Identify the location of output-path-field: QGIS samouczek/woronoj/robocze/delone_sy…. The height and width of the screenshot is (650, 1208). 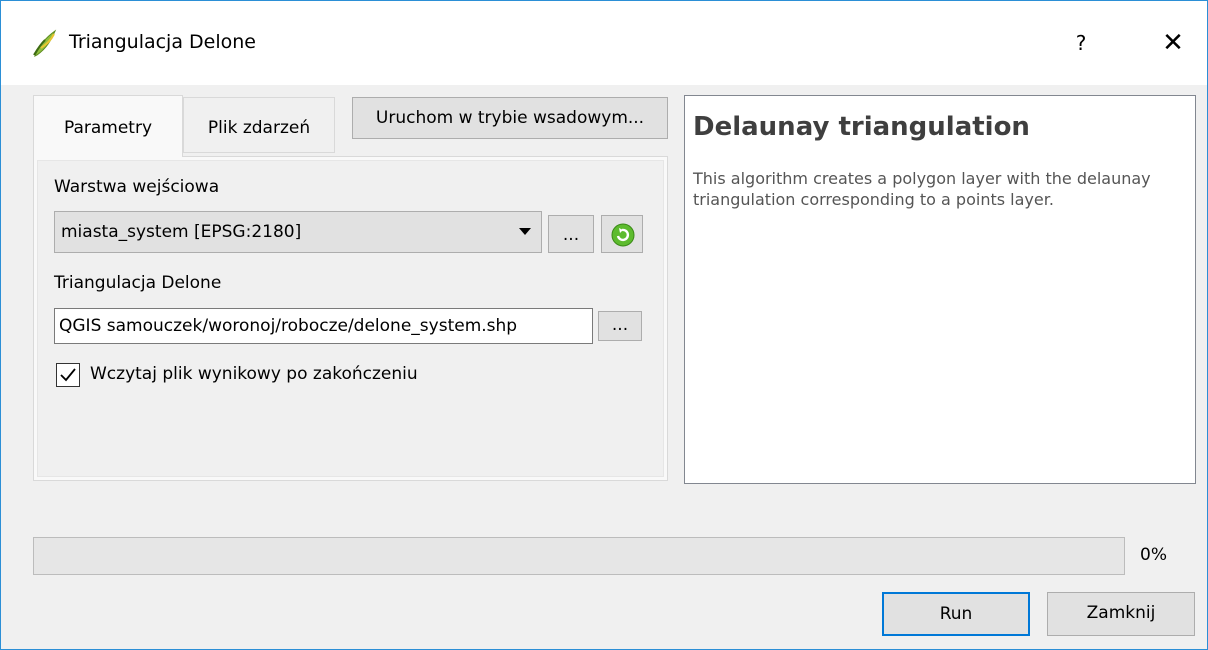
(323, 326).